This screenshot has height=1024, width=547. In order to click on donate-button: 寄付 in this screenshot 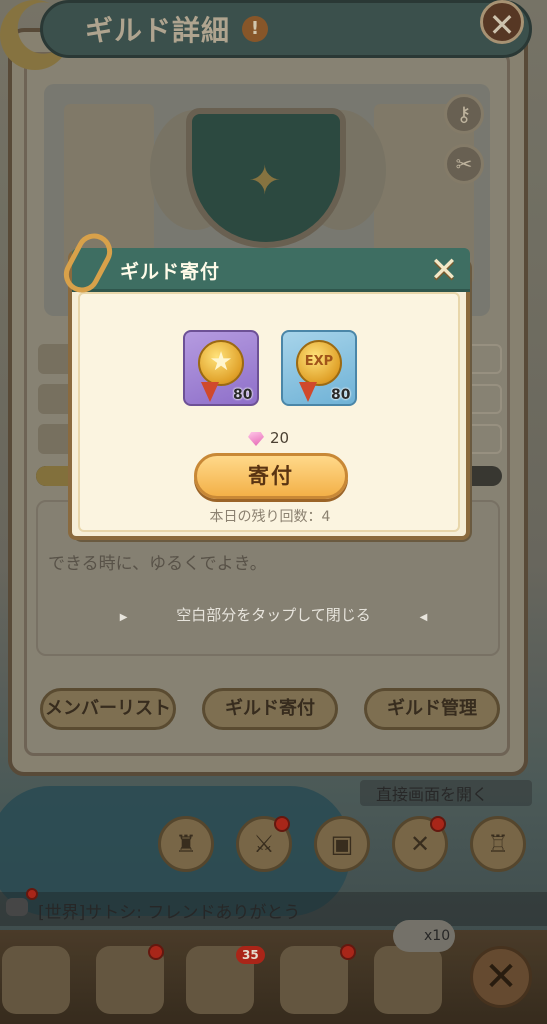, I will do `click(271, 476)`.